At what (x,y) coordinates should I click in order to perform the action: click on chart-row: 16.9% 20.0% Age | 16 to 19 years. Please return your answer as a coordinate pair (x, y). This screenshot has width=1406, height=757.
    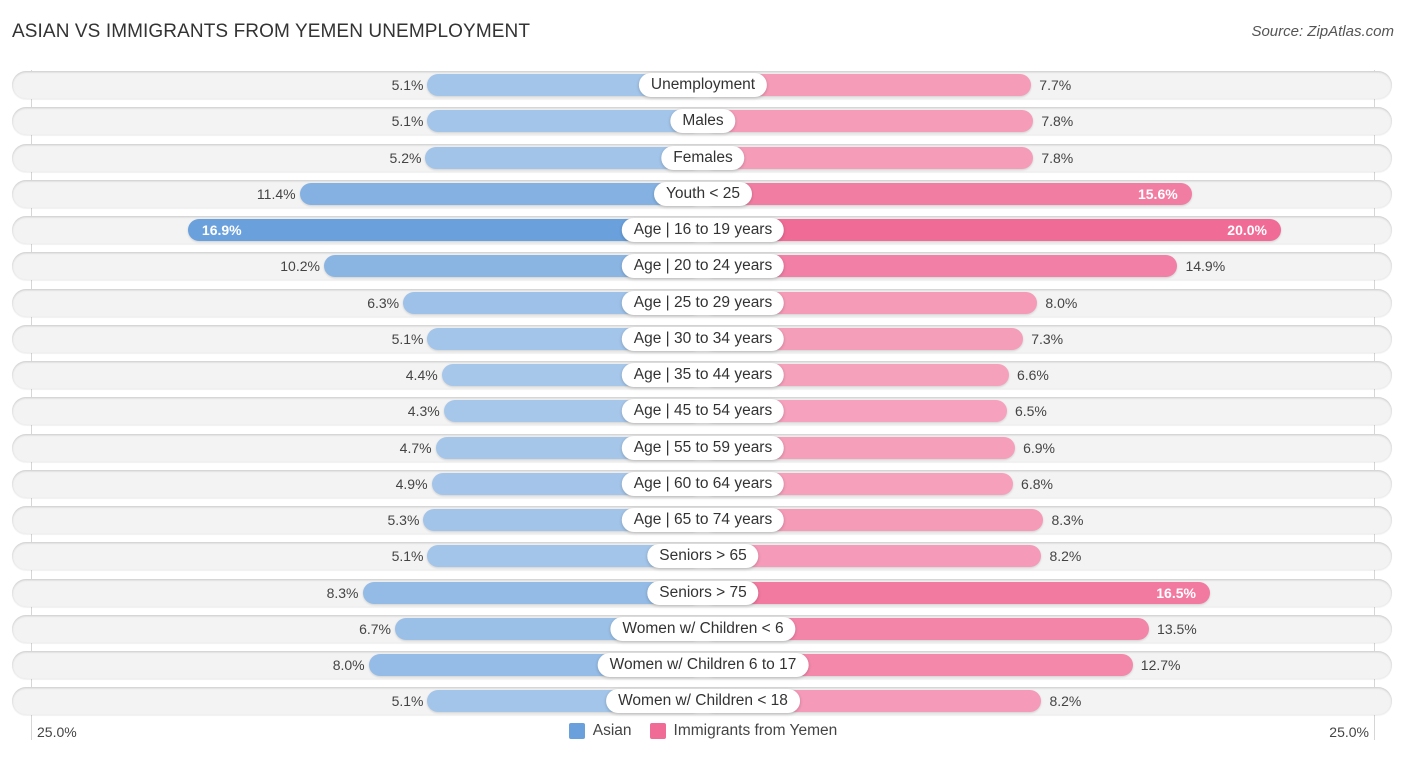
    Looking at the image, I should click on (702, 230).